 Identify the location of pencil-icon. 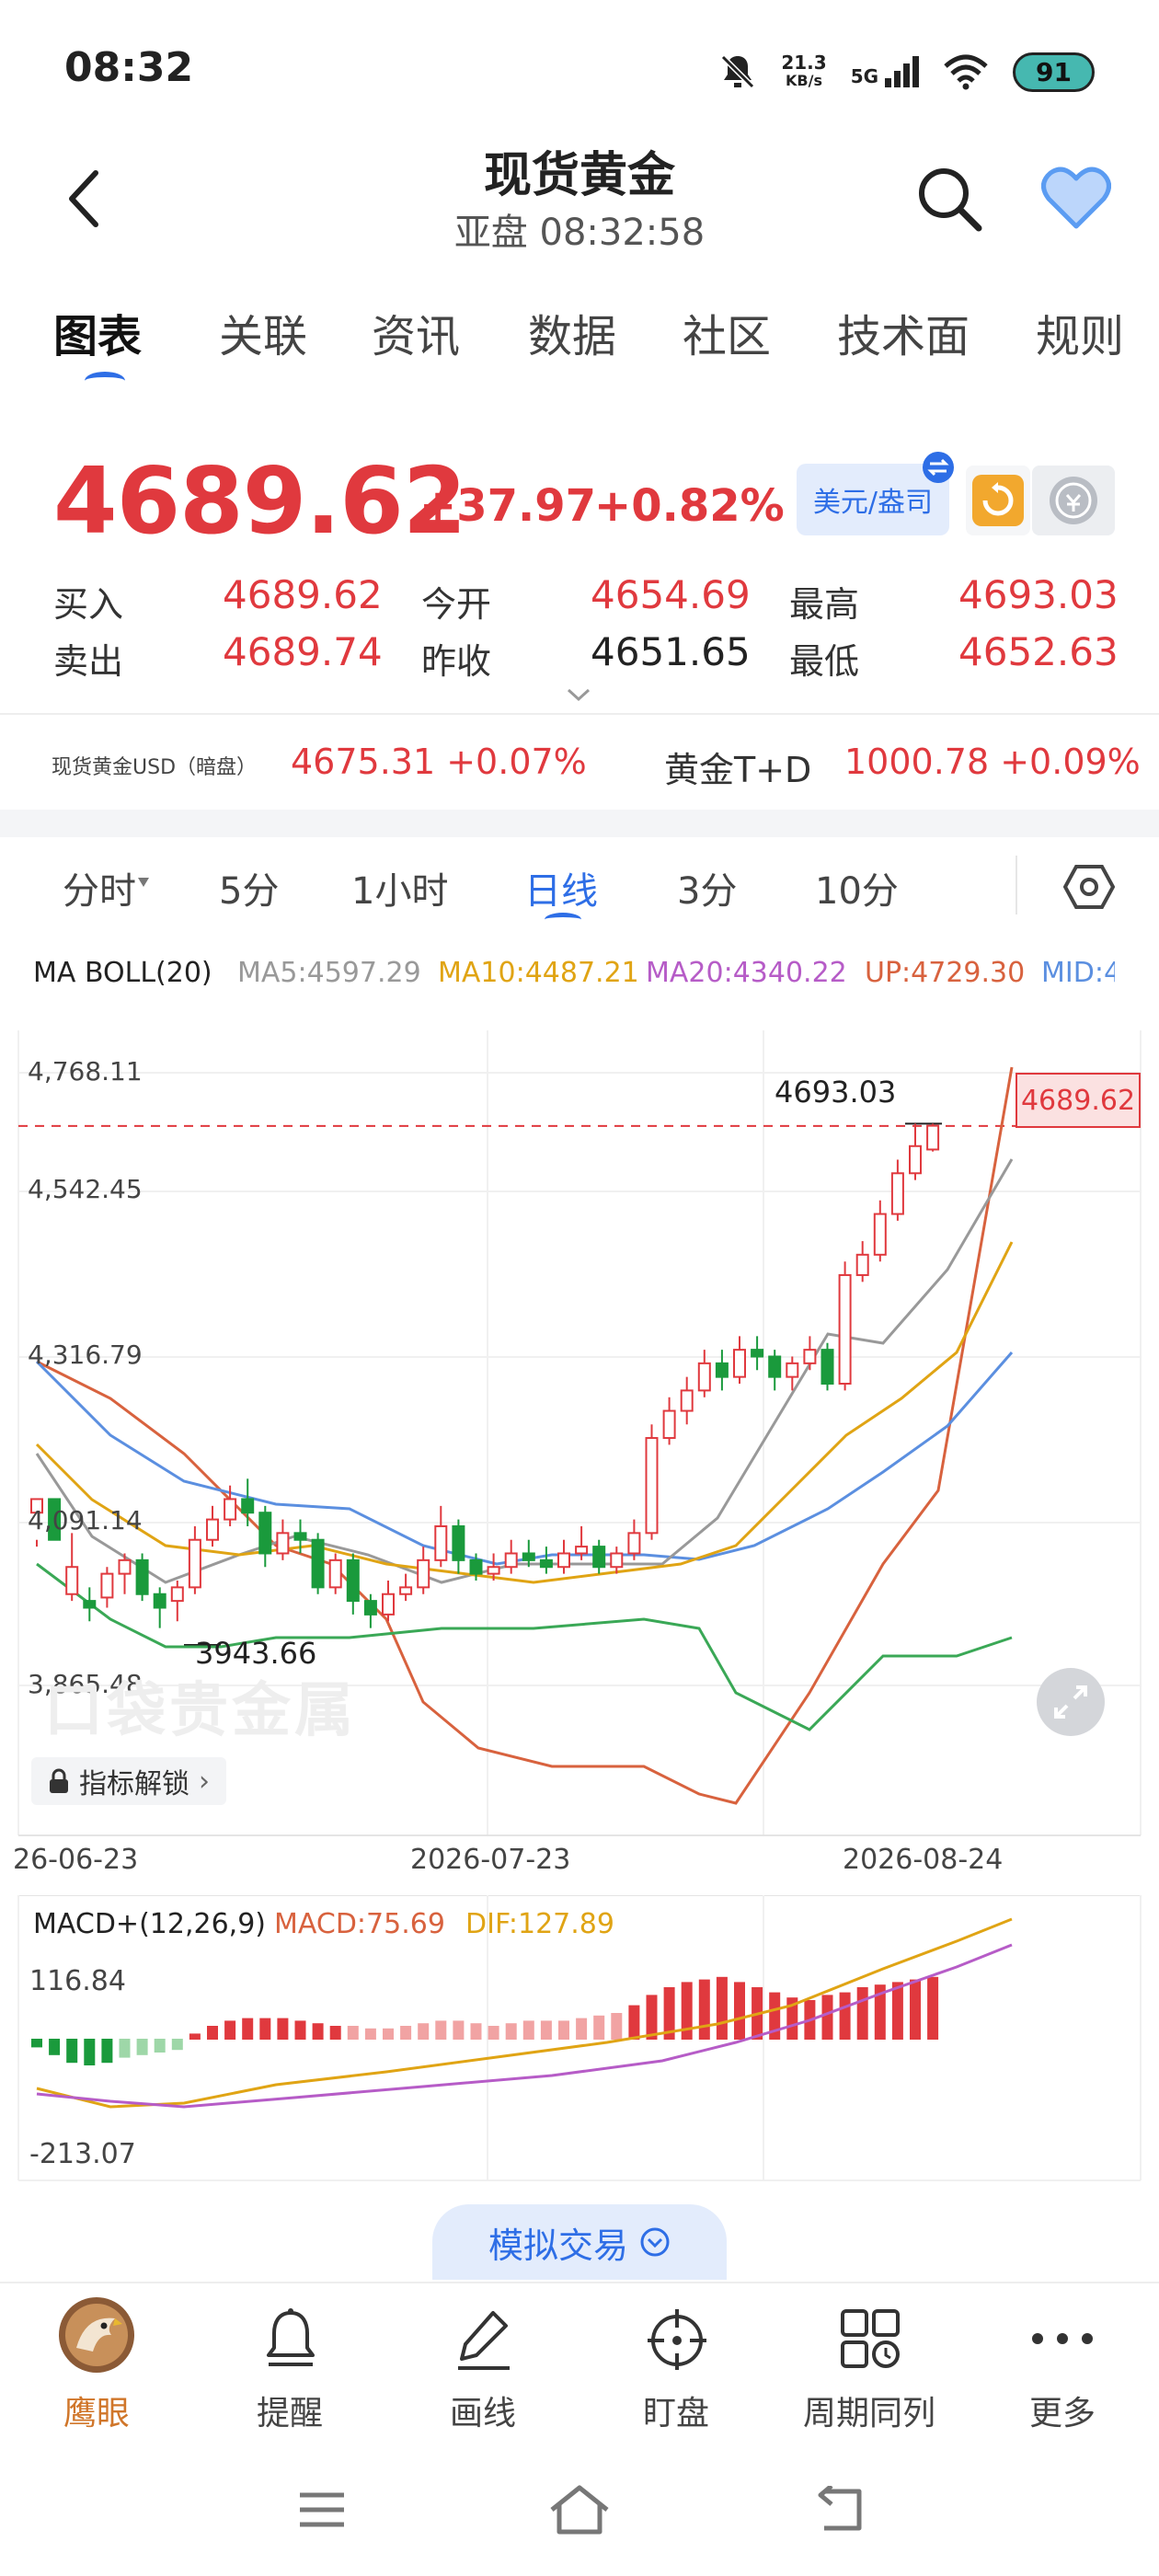
(484, 2340).